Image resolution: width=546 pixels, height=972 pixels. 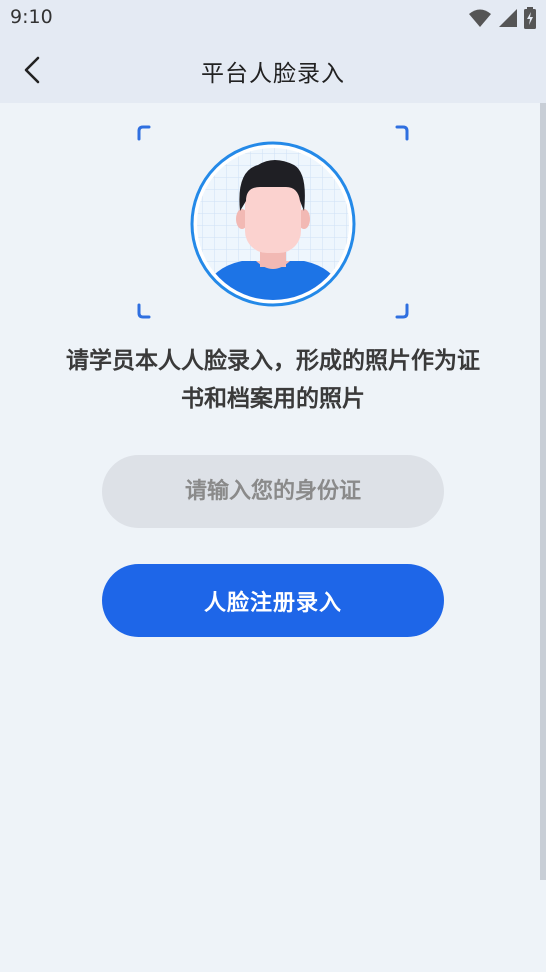 I want to click on status-bar: 9:10, so click(x=273, y=18).